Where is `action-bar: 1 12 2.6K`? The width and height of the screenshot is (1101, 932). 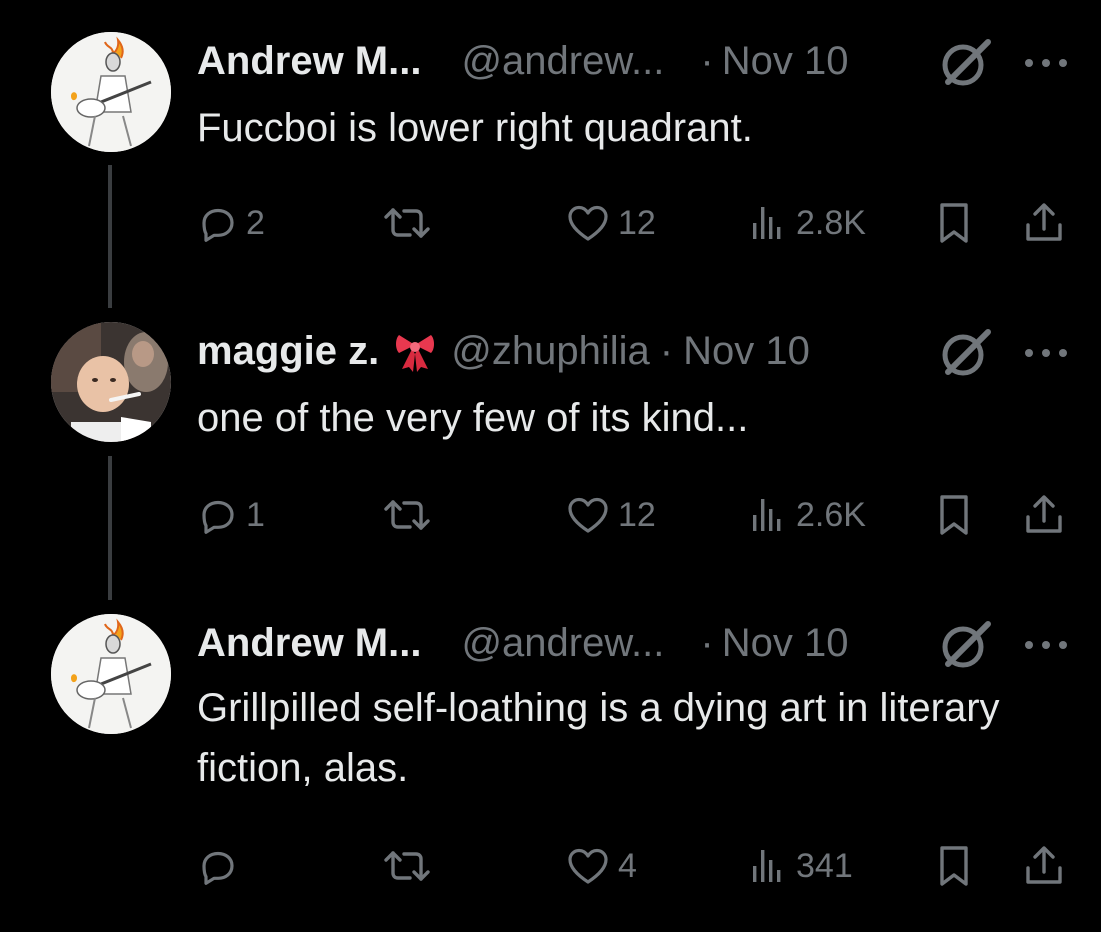 action-bar: 1 12 2.6K is located at coordinates (550, 515).